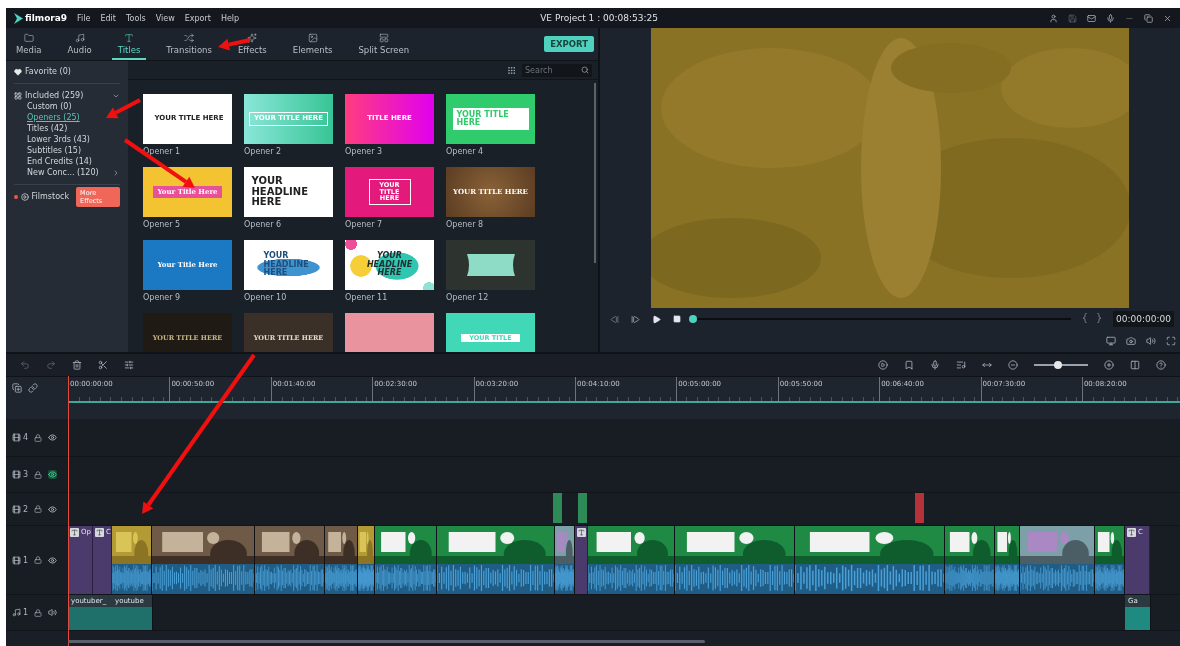  What do you see at coordinates (26, 612) in the screenshot?
I see `track-number: 1` at bounding box center [26, 612].